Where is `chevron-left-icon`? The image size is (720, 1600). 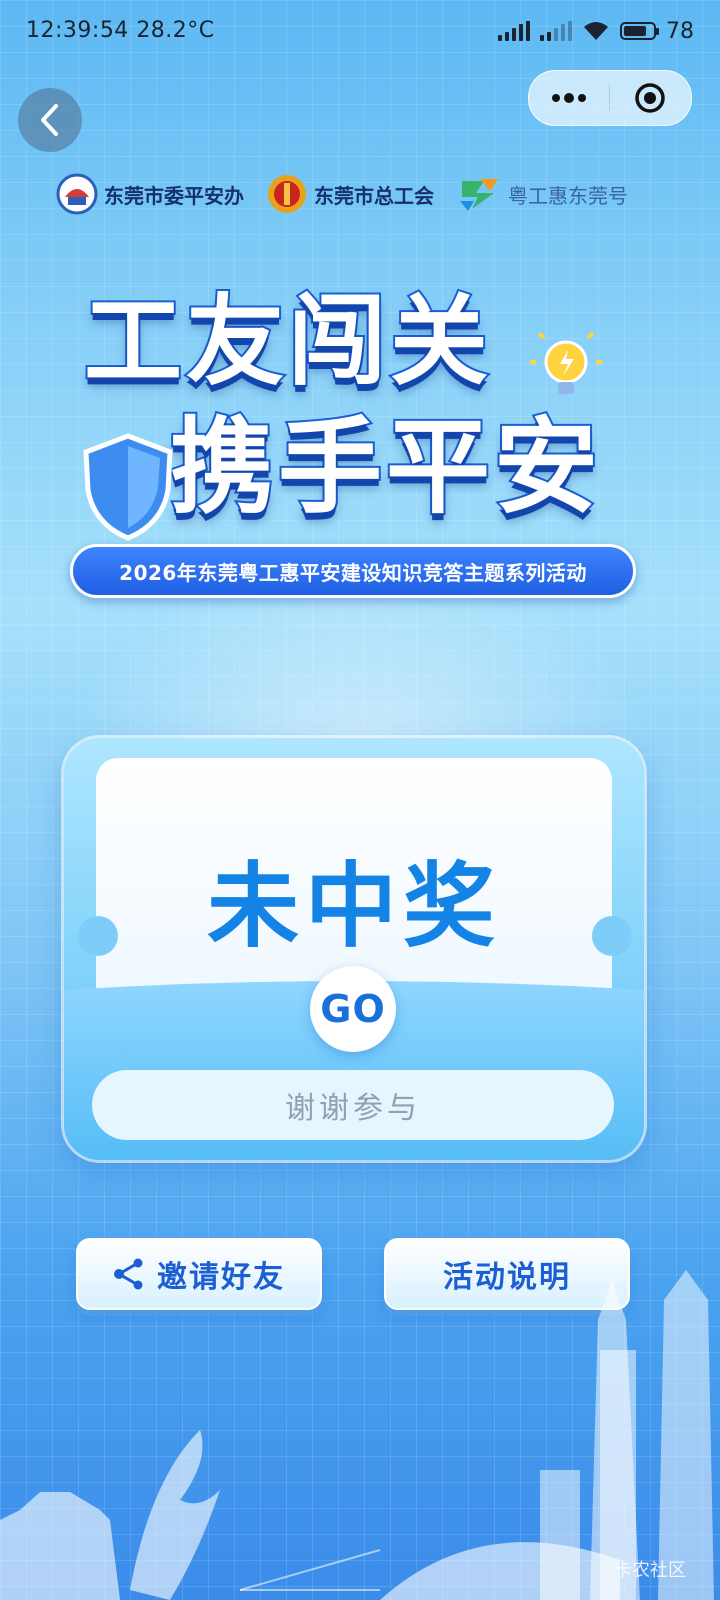 chevron-left-icon is located at coordinates (49, 120).